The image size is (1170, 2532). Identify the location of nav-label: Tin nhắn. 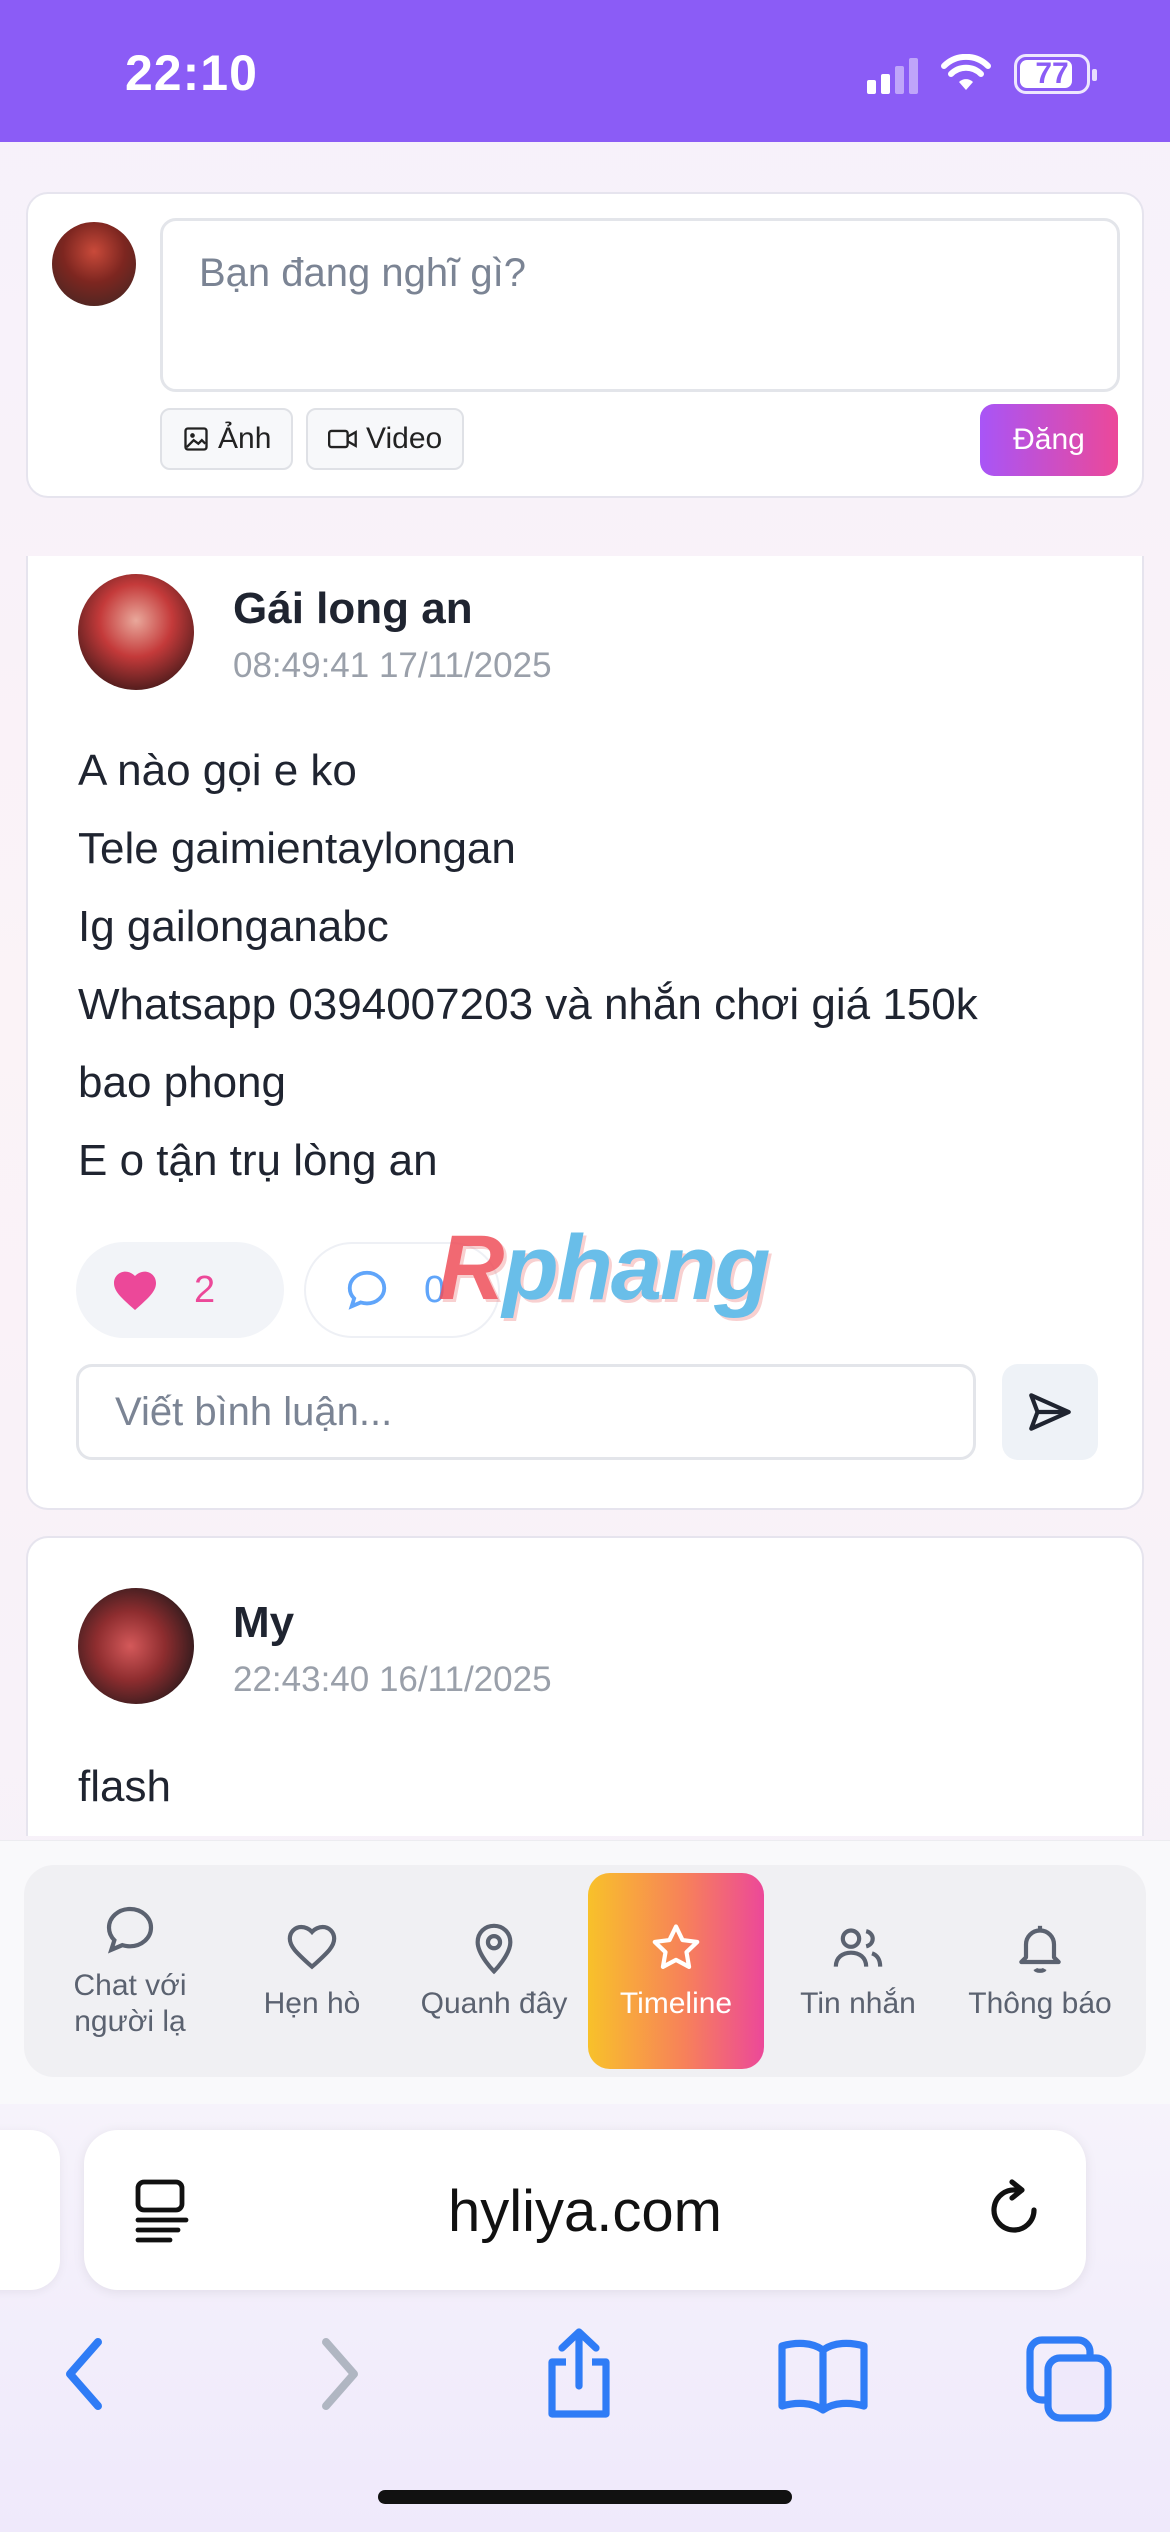
(858, 2003).